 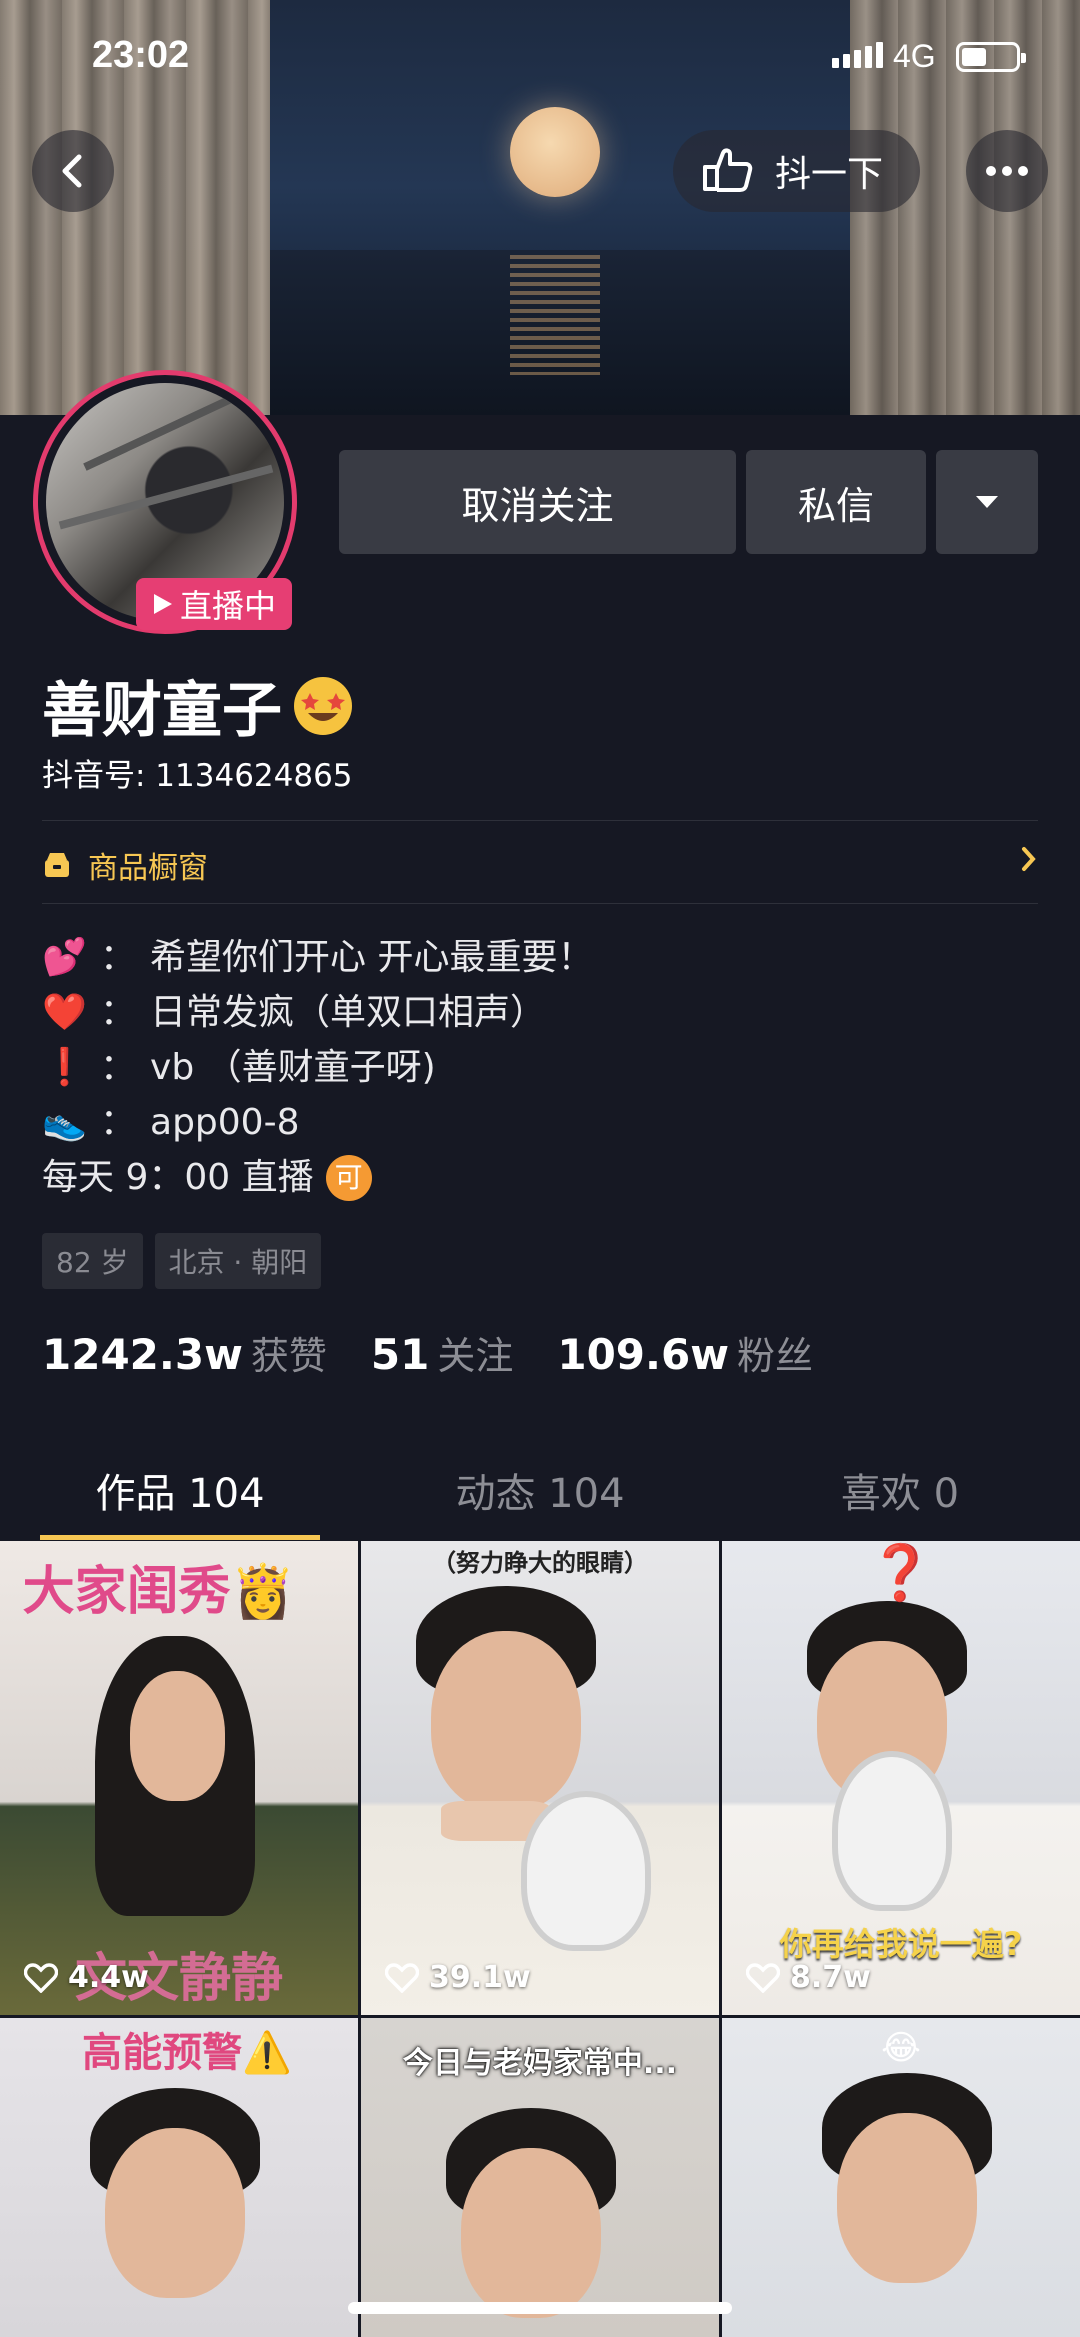 I want to click on video-thumbnail: ❓ 你再给我说一遍? 8.7w, so click(x=901, y=1778).